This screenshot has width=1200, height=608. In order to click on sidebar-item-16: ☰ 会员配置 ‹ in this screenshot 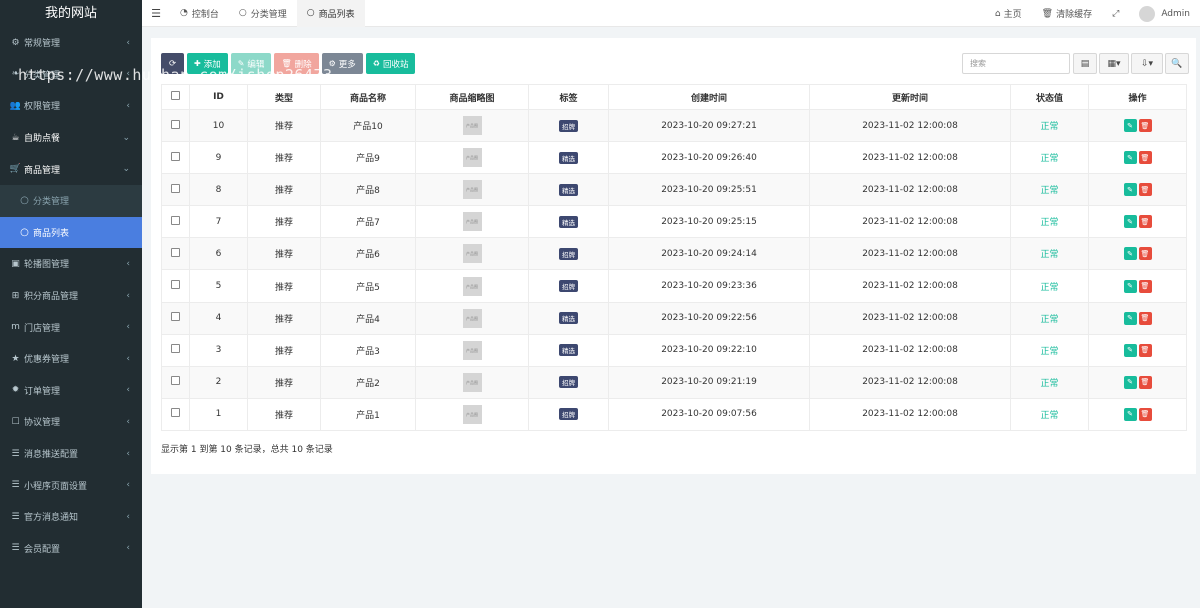, I will do `click(71, 549)`.